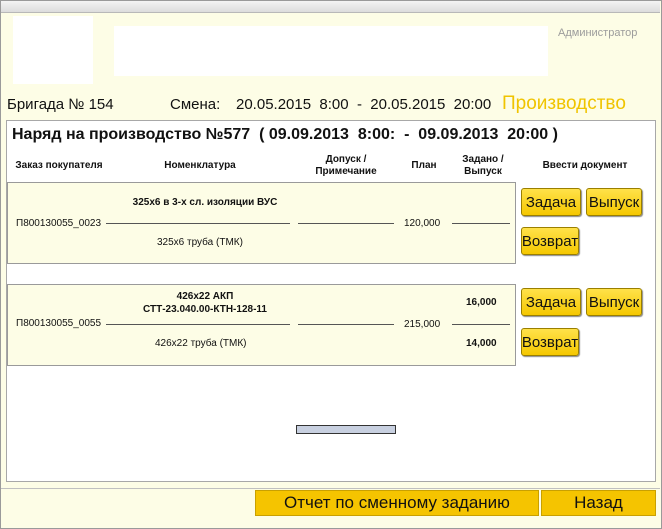 Image resolution: width=662 pixels, height=529 pixels. I want to click on col-plan: План, so click(424, 165).